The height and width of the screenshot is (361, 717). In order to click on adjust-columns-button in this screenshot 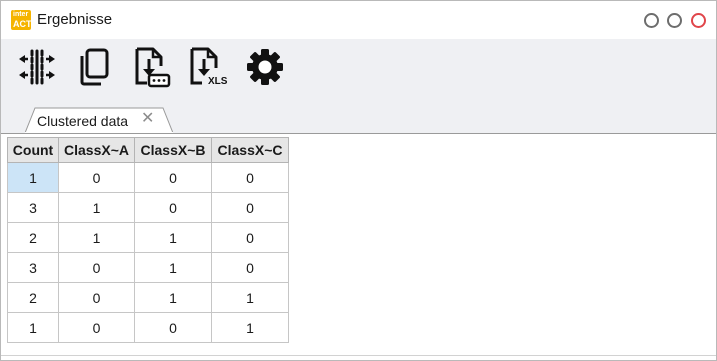, I will do `click(37, 67)`.